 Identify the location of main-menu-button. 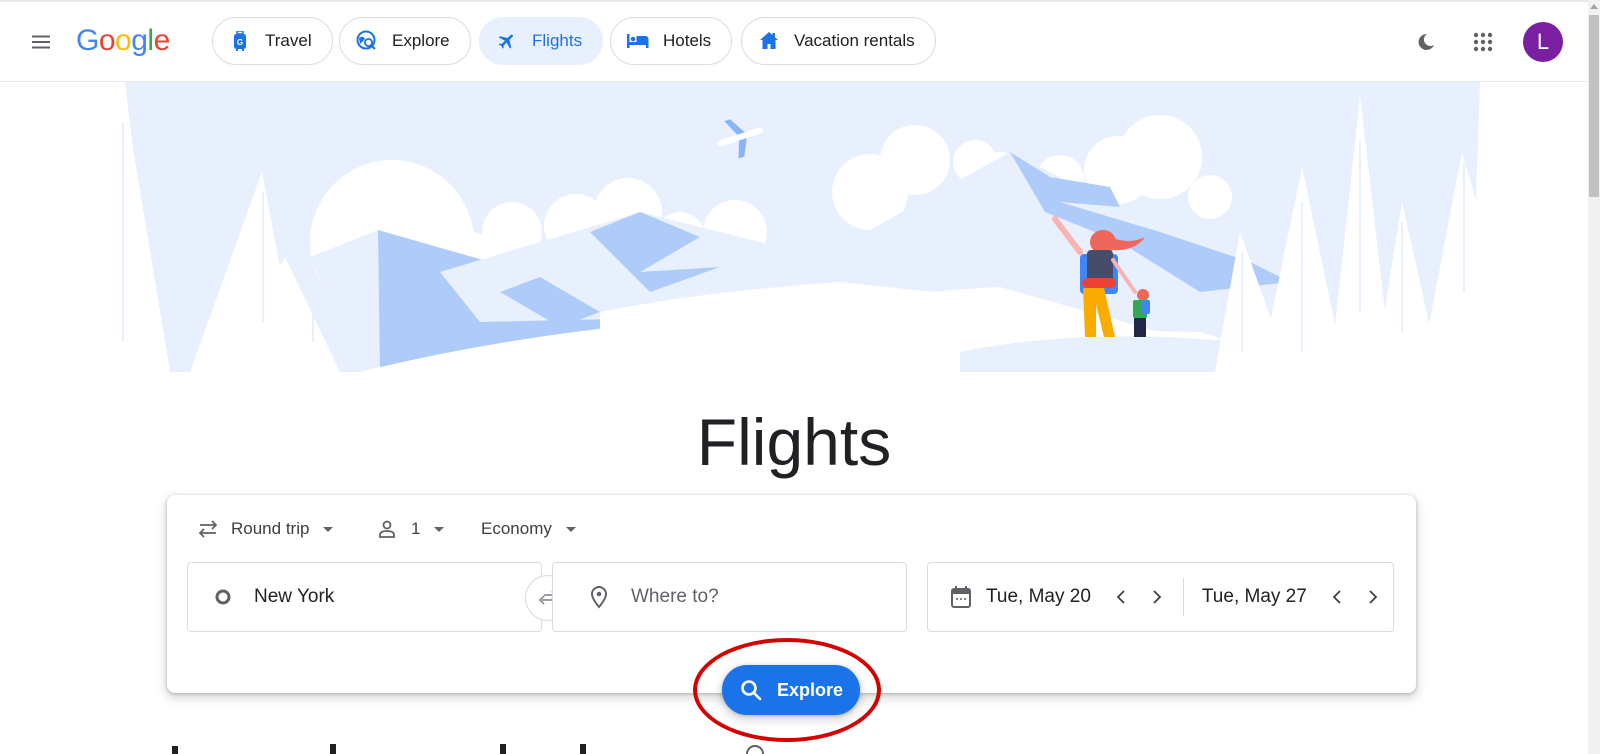
(41, 42).